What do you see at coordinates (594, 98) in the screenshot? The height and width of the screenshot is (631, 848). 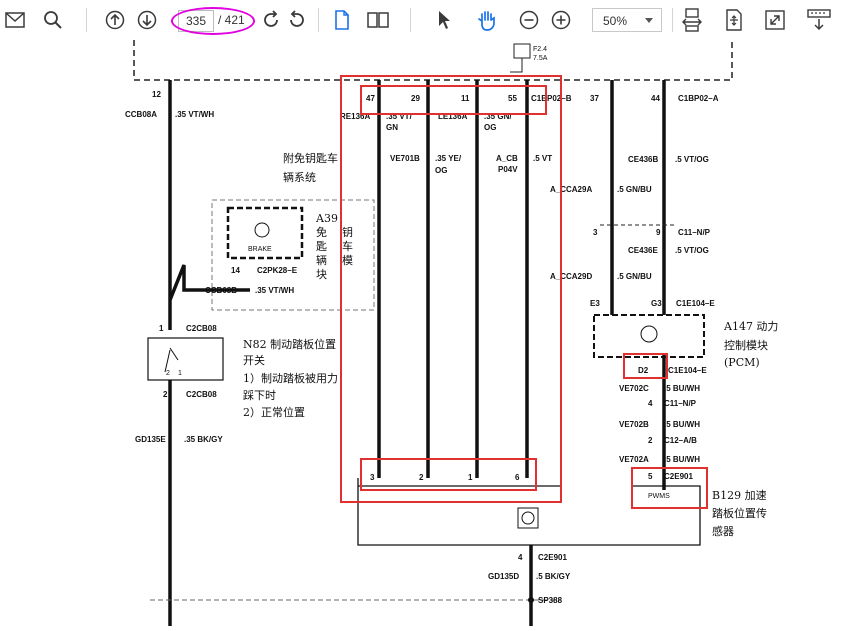 I see `pin-37: 37` at bounding box center [594, 98].